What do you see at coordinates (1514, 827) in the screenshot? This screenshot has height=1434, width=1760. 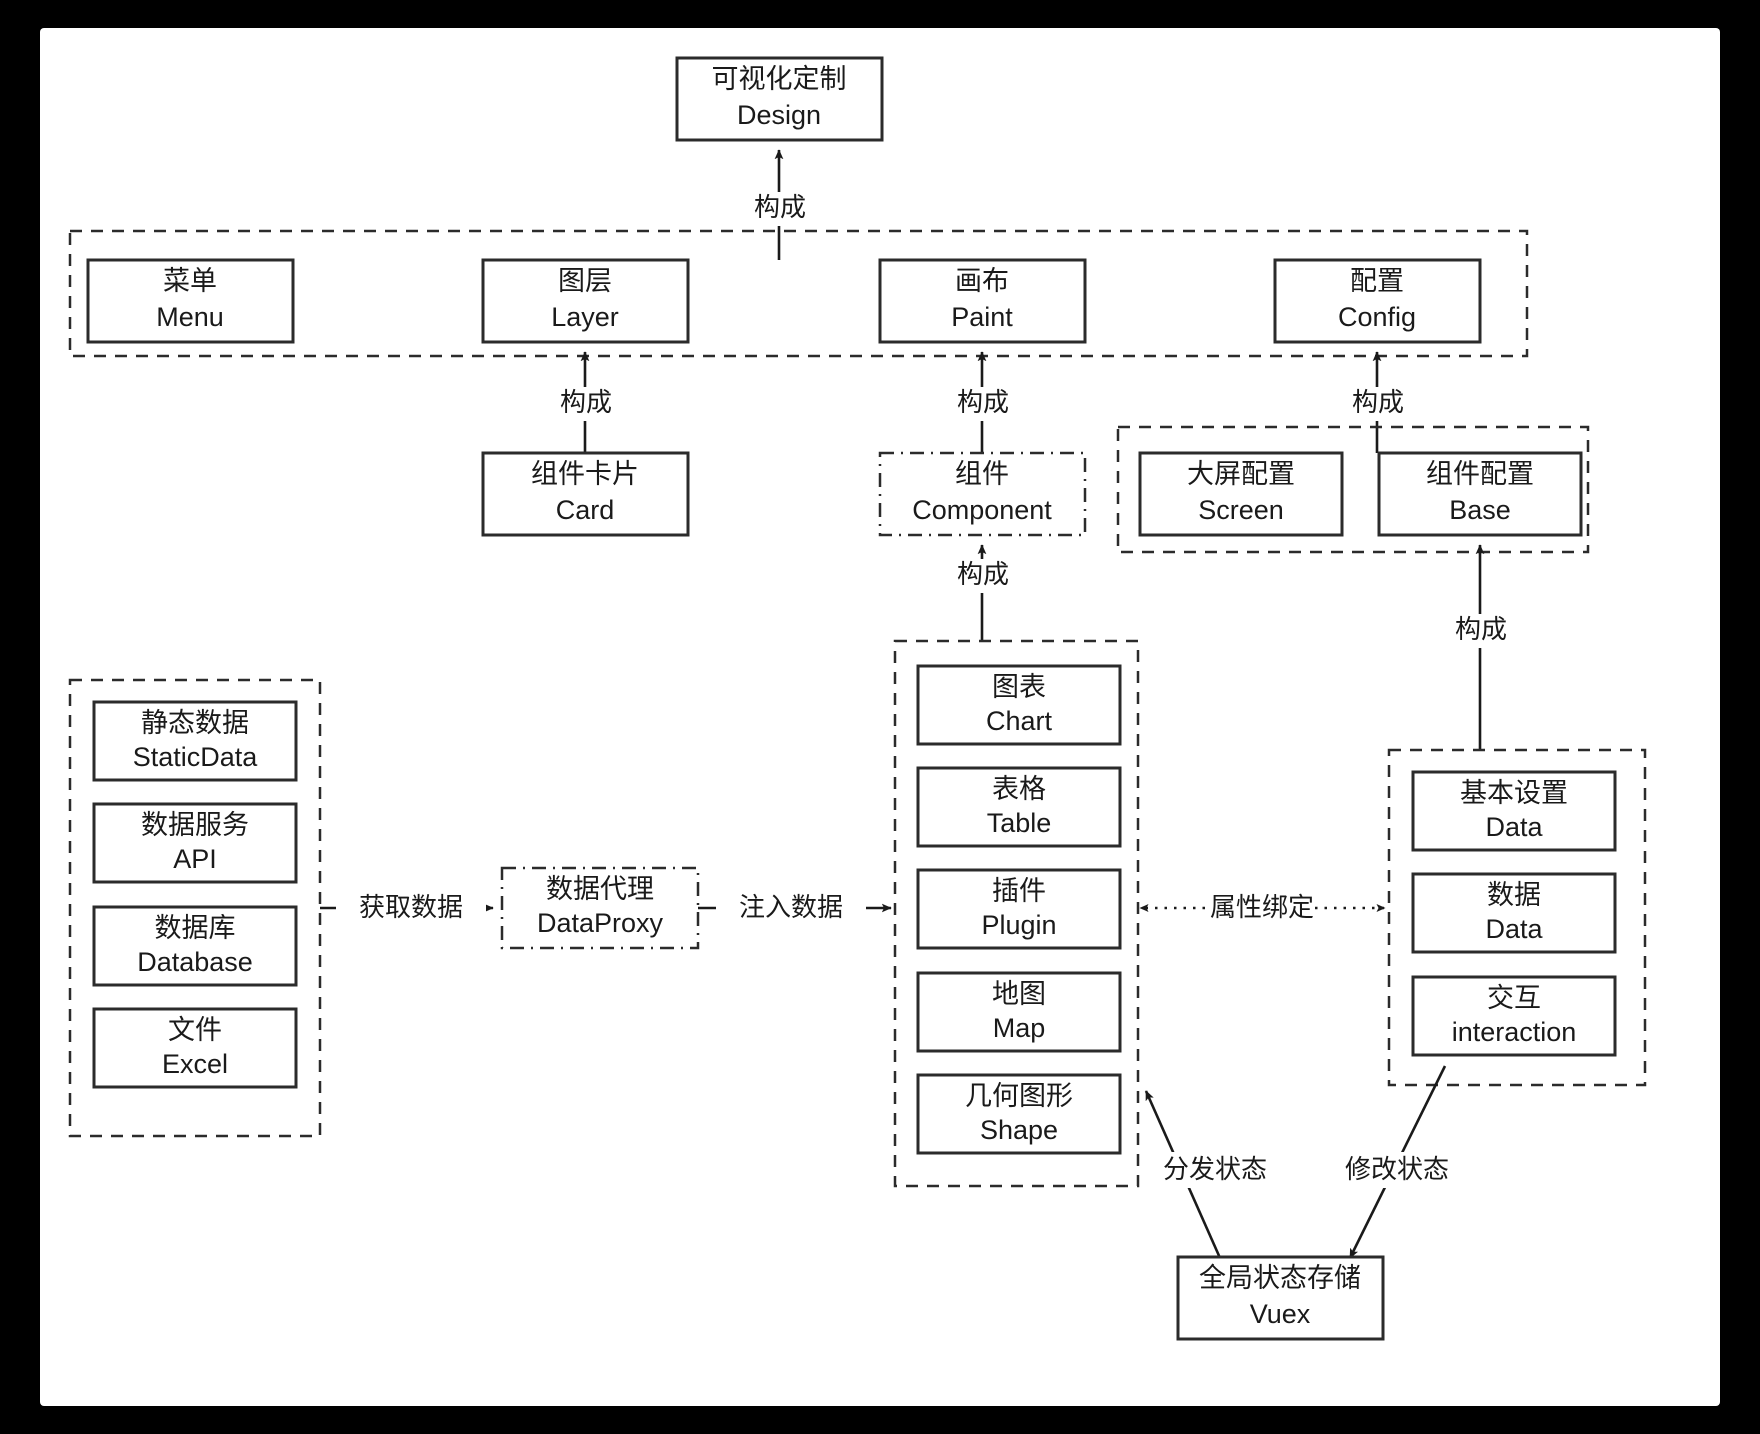 I see `basedata-label-en: Data` at bounding box center [1514, 827].